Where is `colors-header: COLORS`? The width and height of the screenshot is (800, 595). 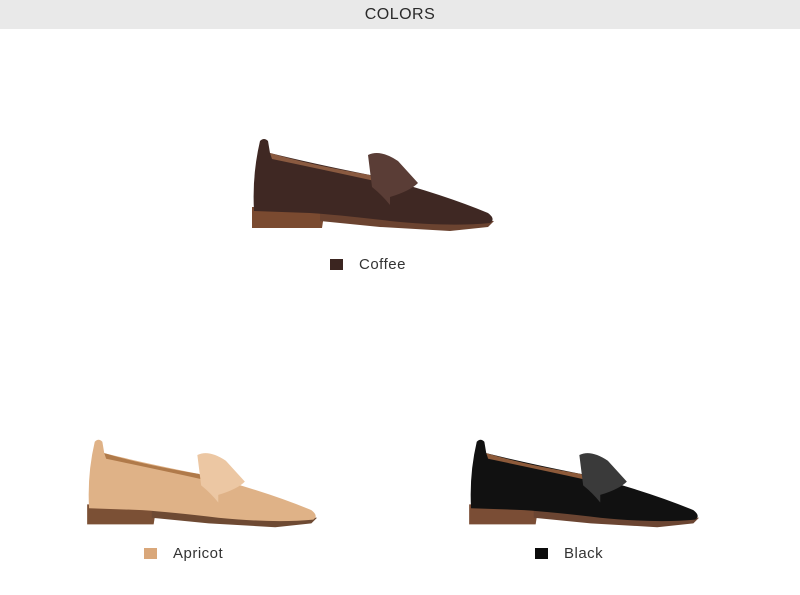 colors-header: COLORS is located at coordinates (400, 14).